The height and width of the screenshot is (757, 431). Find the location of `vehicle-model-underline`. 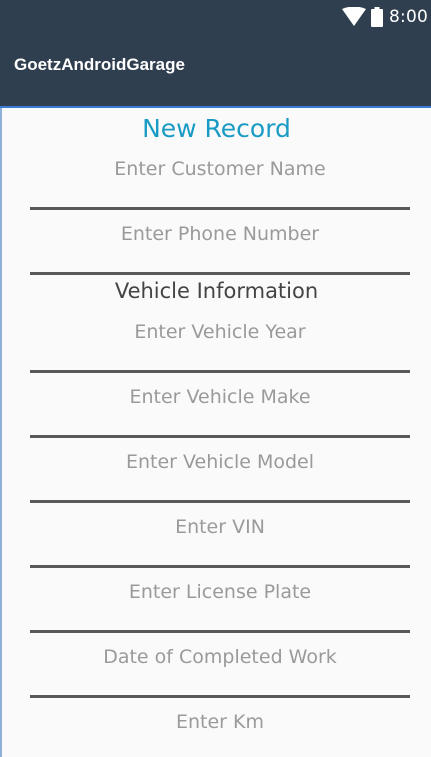

vehicle-model-underline is located at coordinates (220, 501).